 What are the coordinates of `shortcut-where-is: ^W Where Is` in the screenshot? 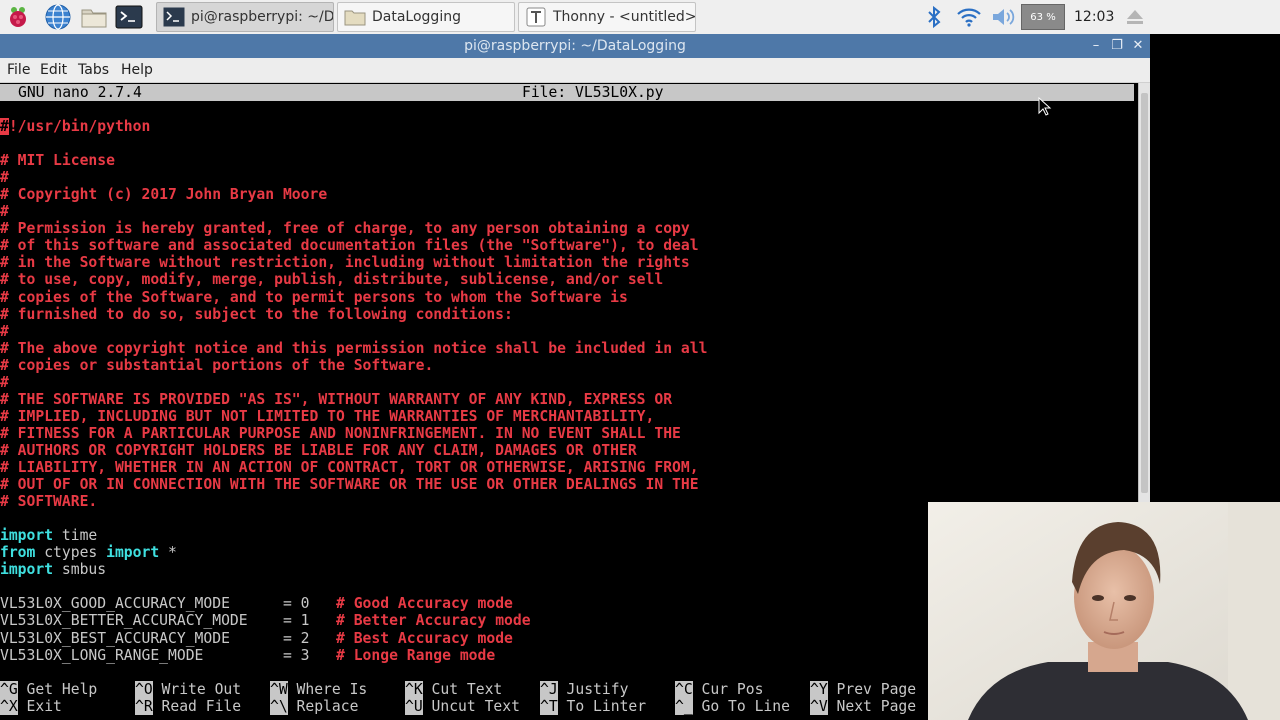 It's located at (318, 689).